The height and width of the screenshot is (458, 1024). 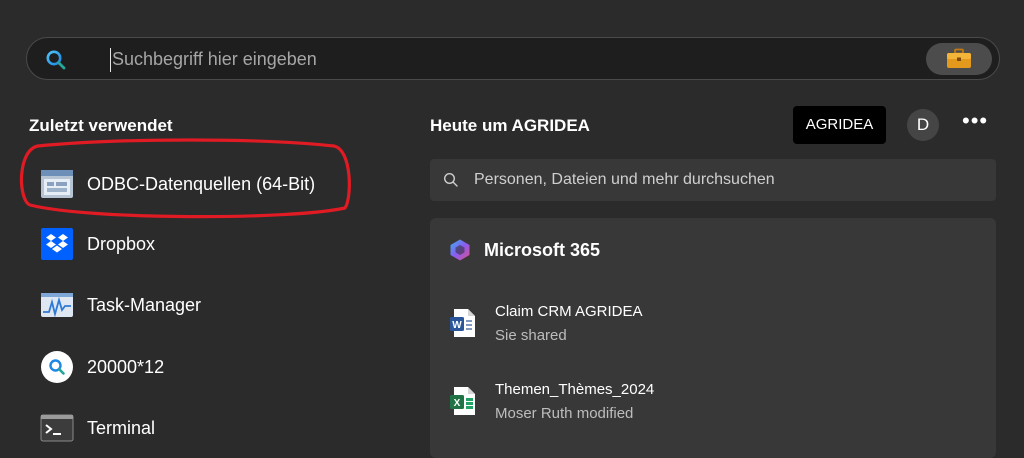 I want to click on excel-icon: X, so click(x=462, y=401).